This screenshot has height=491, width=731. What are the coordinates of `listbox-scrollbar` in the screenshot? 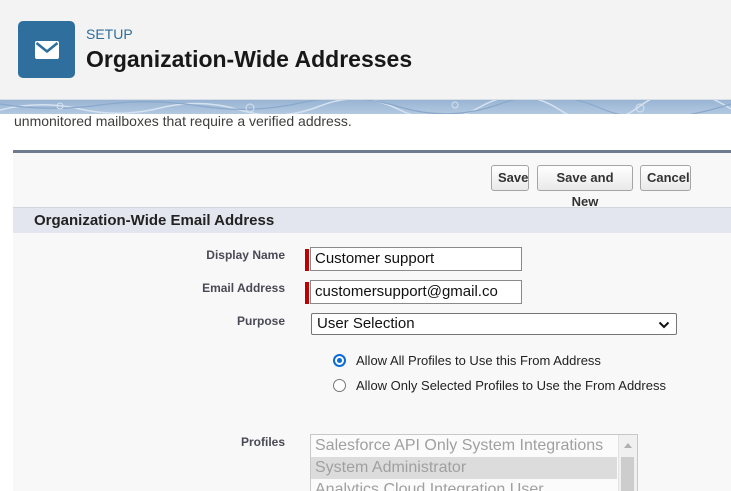 It's located at (627, 463).